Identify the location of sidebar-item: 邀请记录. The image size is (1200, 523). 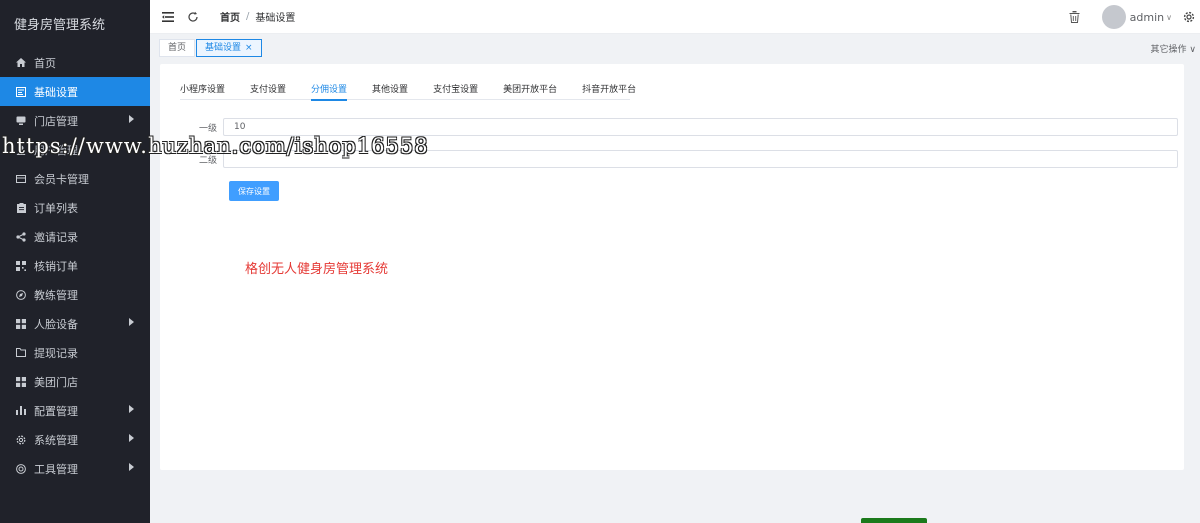
(75, 236).